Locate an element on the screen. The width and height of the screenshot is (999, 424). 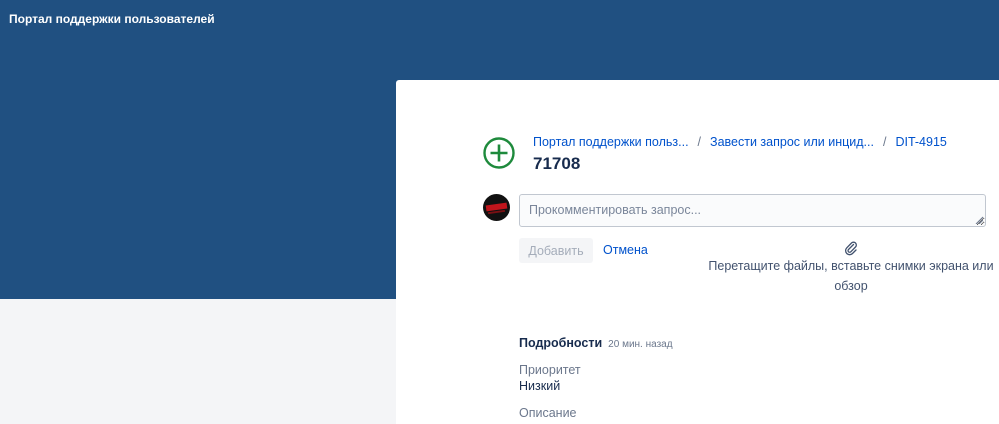
breadcrumb-issue-key-link: DIT-4915 is located at coordinates (920, 142).